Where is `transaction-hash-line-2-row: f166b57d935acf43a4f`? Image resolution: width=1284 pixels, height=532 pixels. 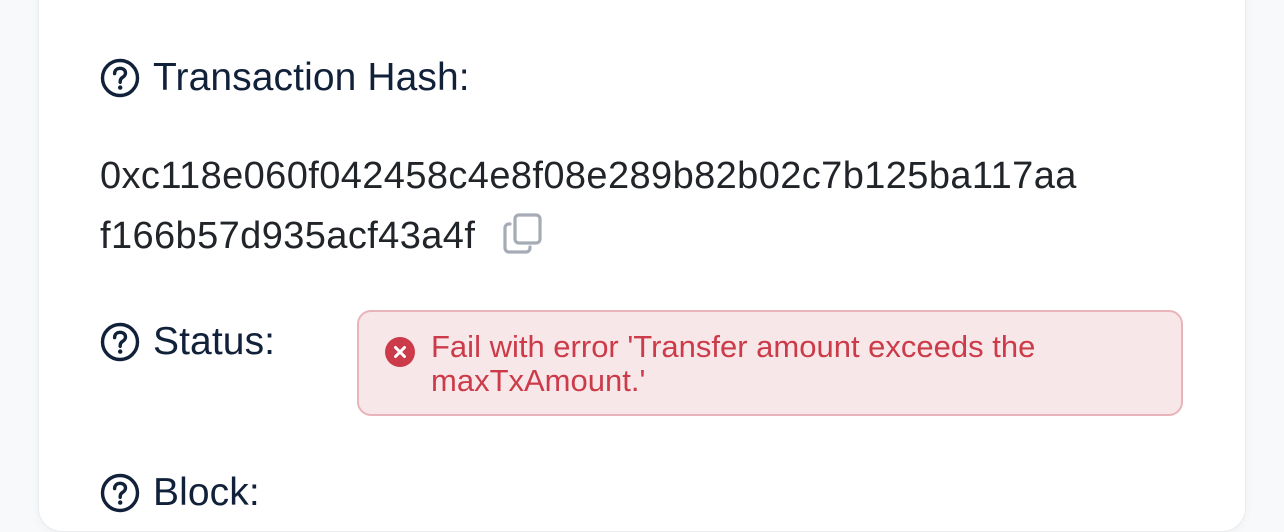
transaction-hash-line-2-row: f166b57d935acf43a4f is located at coordinates (645, 236).